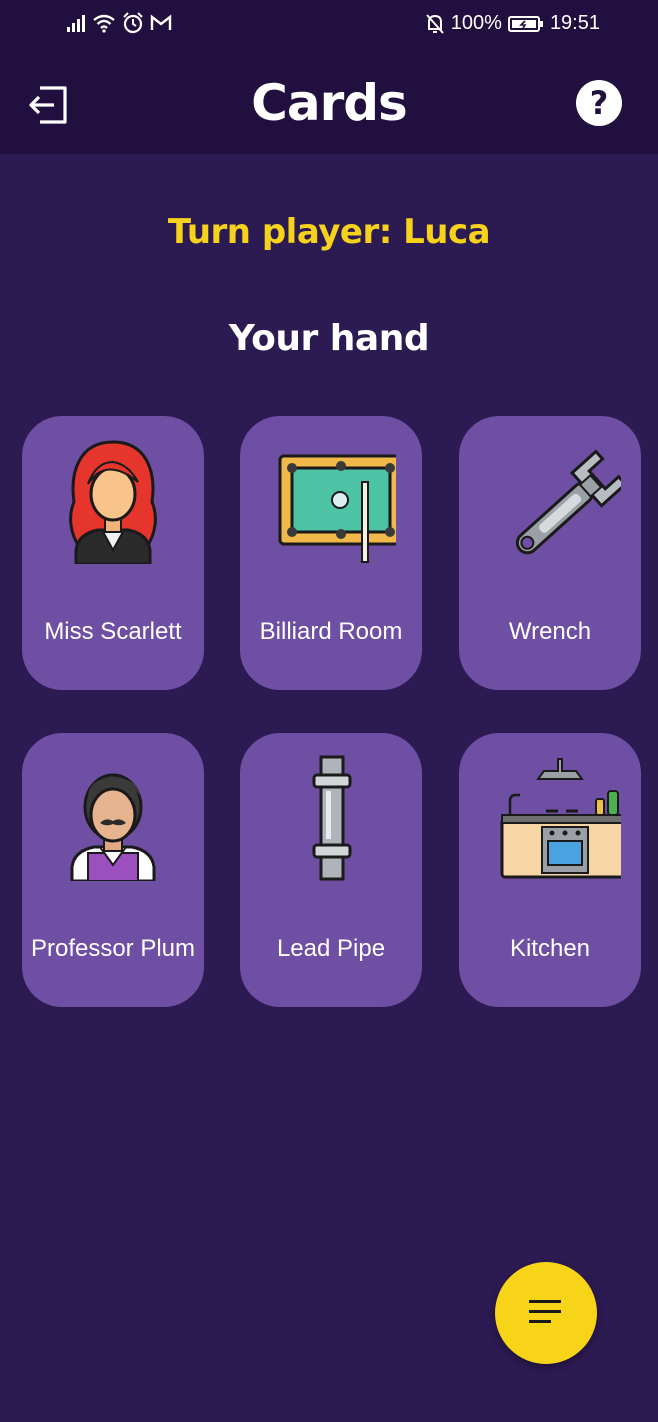  Describe the element at coordinates (113, 502) in the screenshot. I see `miss-scarlett-icon` at that location.